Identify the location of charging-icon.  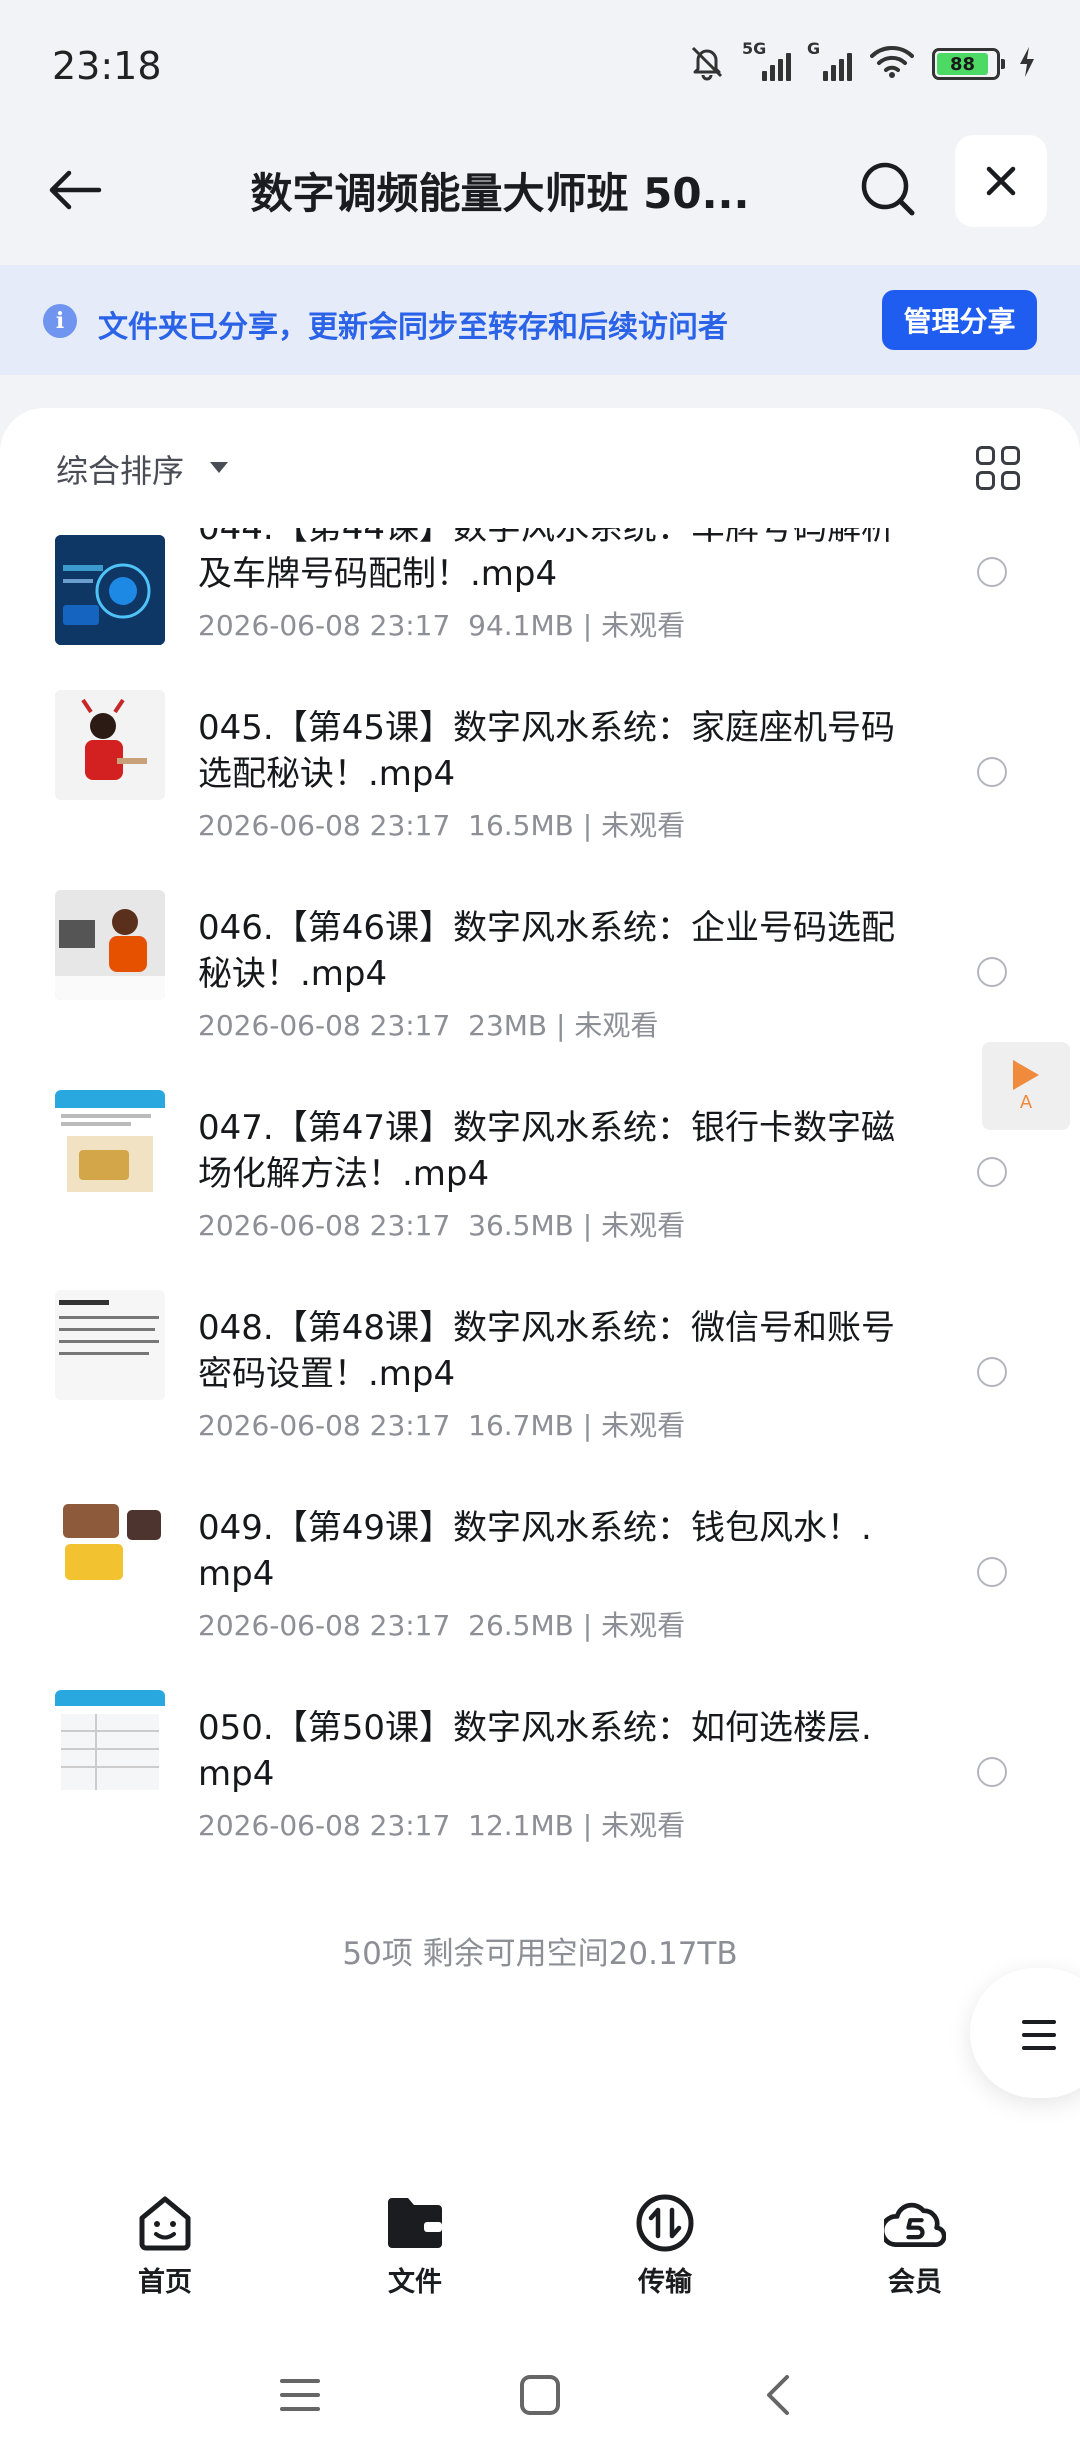
(1027, 64).